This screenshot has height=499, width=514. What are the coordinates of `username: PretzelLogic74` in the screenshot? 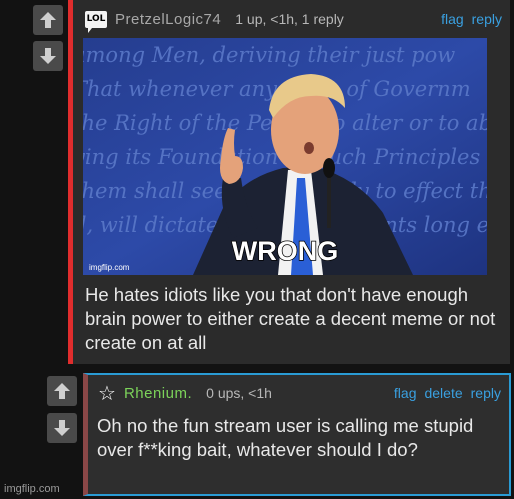 It's located at (168, 19).